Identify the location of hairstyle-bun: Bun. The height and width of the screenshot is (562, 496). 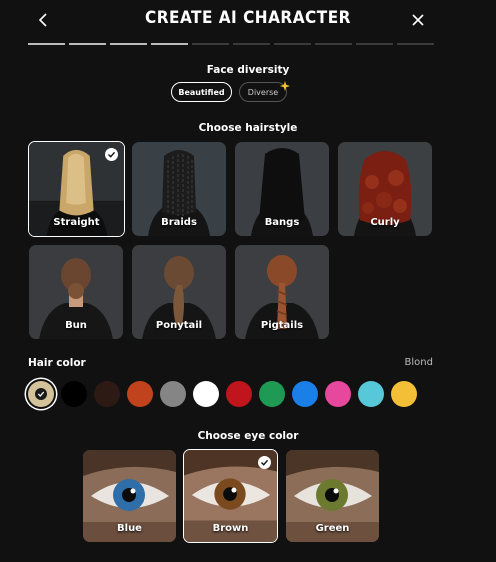
(76, 292).